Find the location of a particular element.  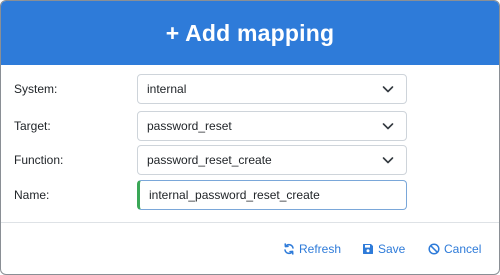

target-row: Target: password_reset is located at coordinates (250, 126).